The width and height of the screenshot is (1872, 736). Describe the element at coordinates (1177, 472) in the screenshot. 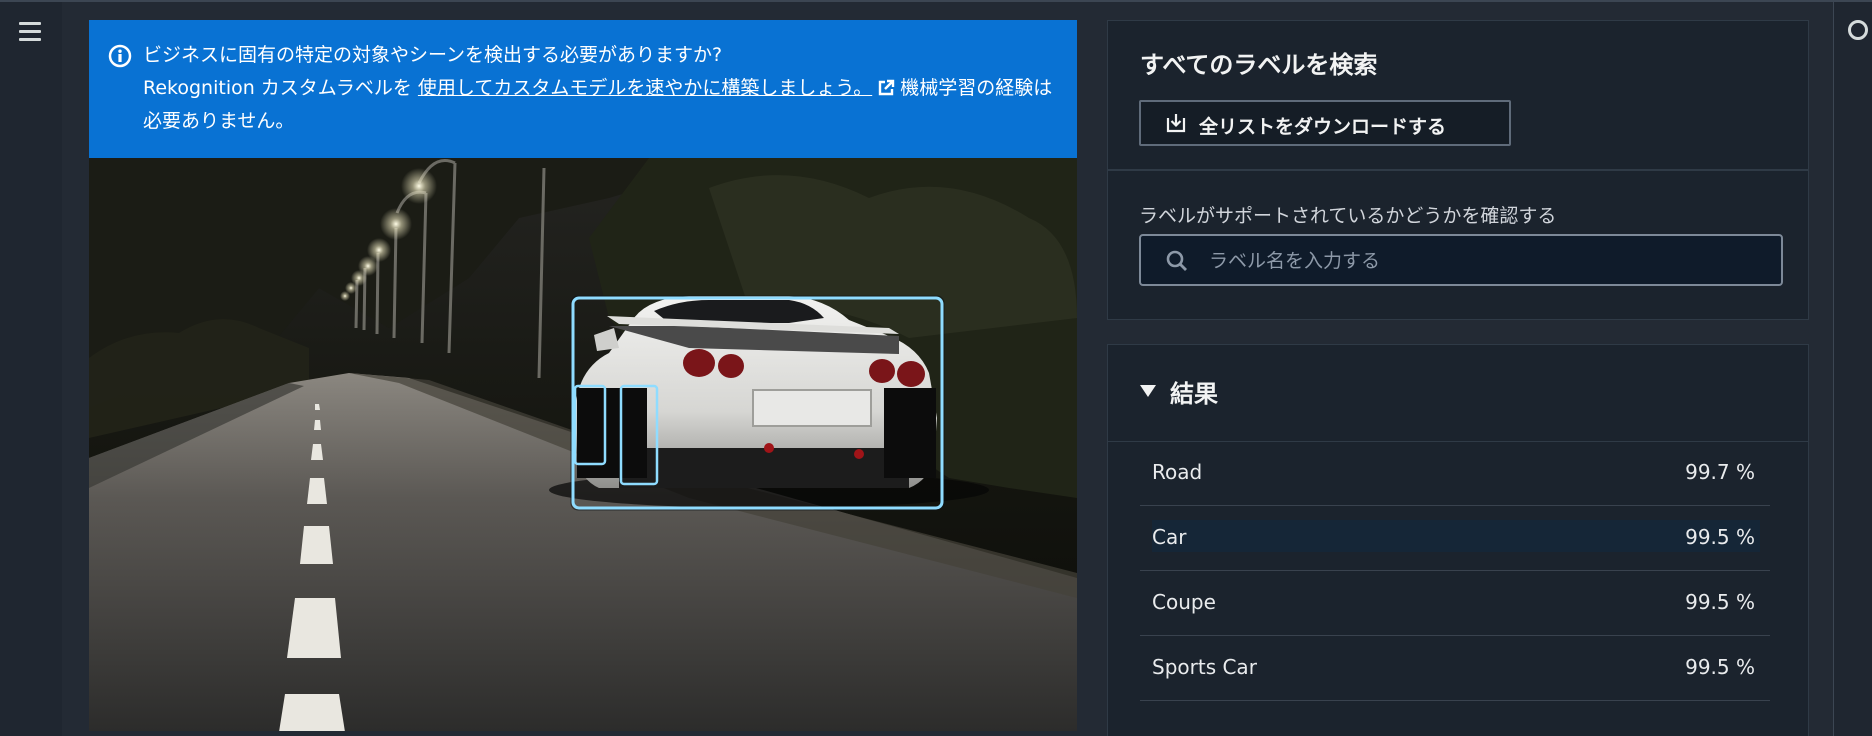

I see `result-label: Road` at that location.